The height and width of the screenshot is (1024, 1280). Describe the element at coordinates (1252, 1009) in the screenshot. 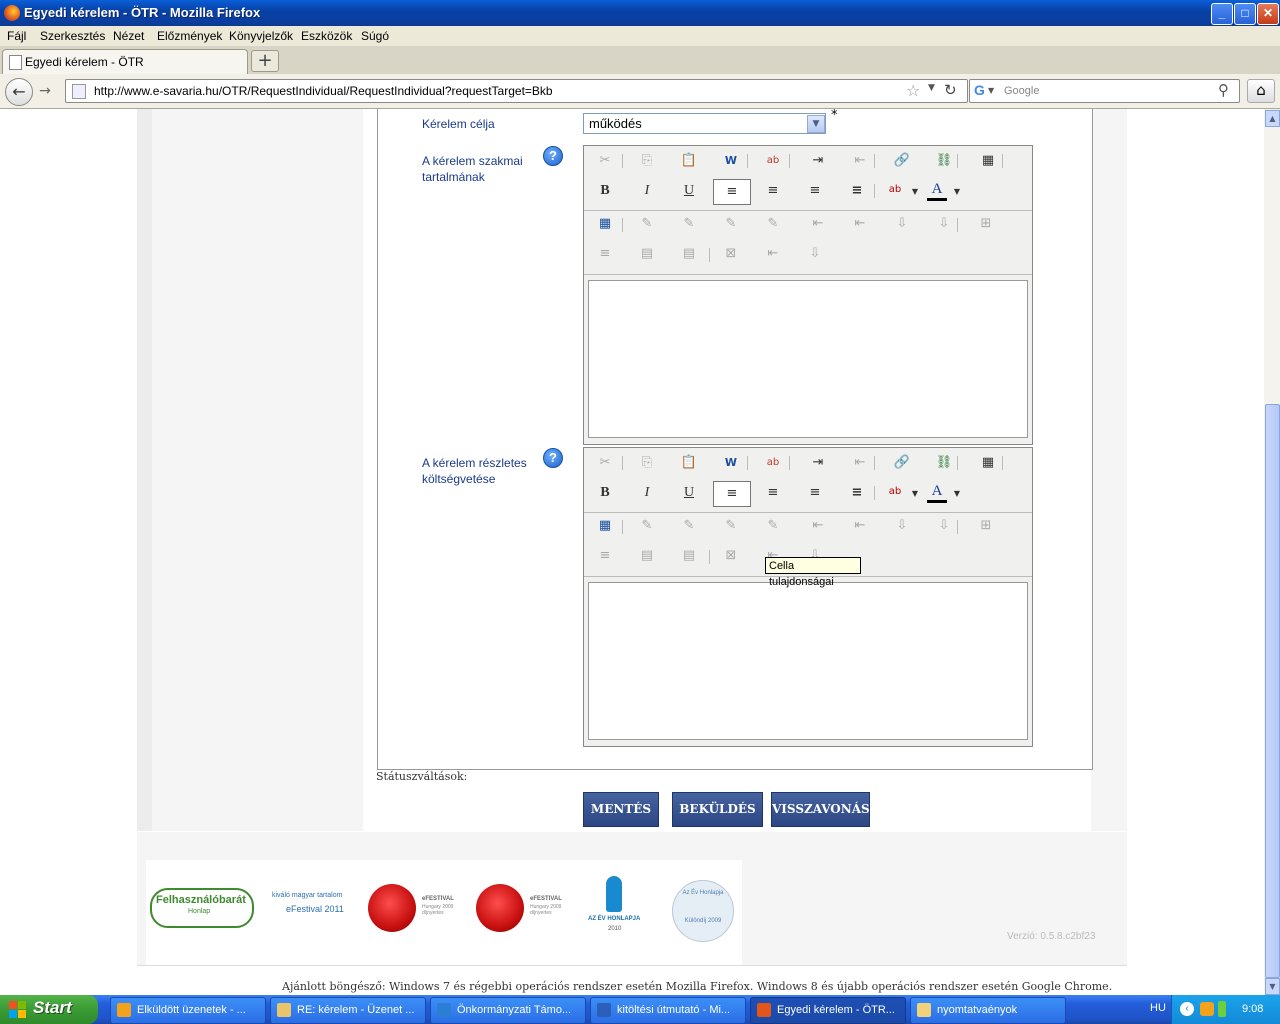

I see `clock: 9:08` at that location.